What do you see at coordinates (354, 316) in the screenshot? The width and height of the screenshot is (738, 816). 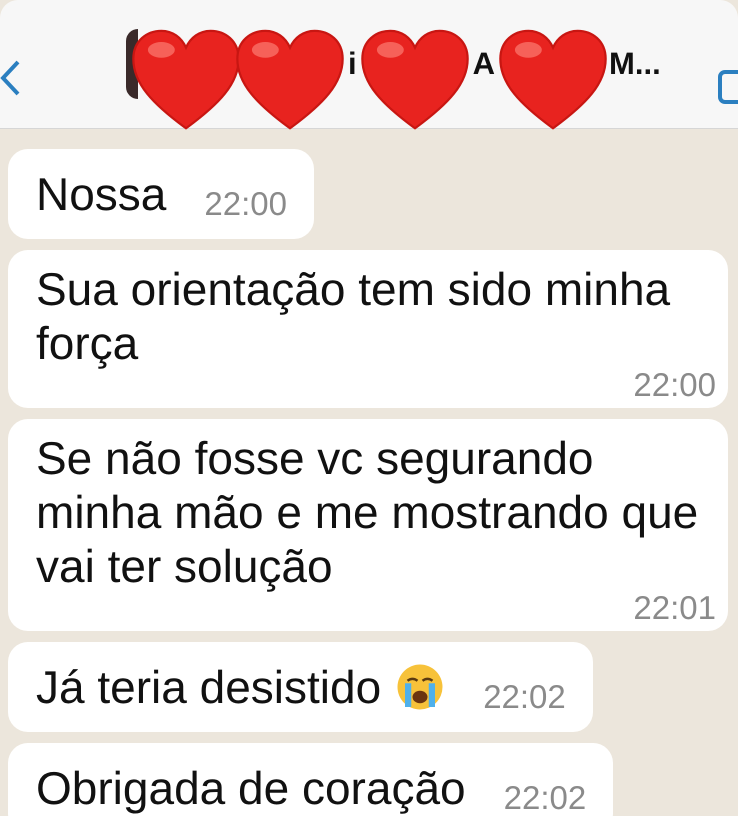 I see `message-text: Sua orientação tem sido minha força` at bounding box center [354, 316].